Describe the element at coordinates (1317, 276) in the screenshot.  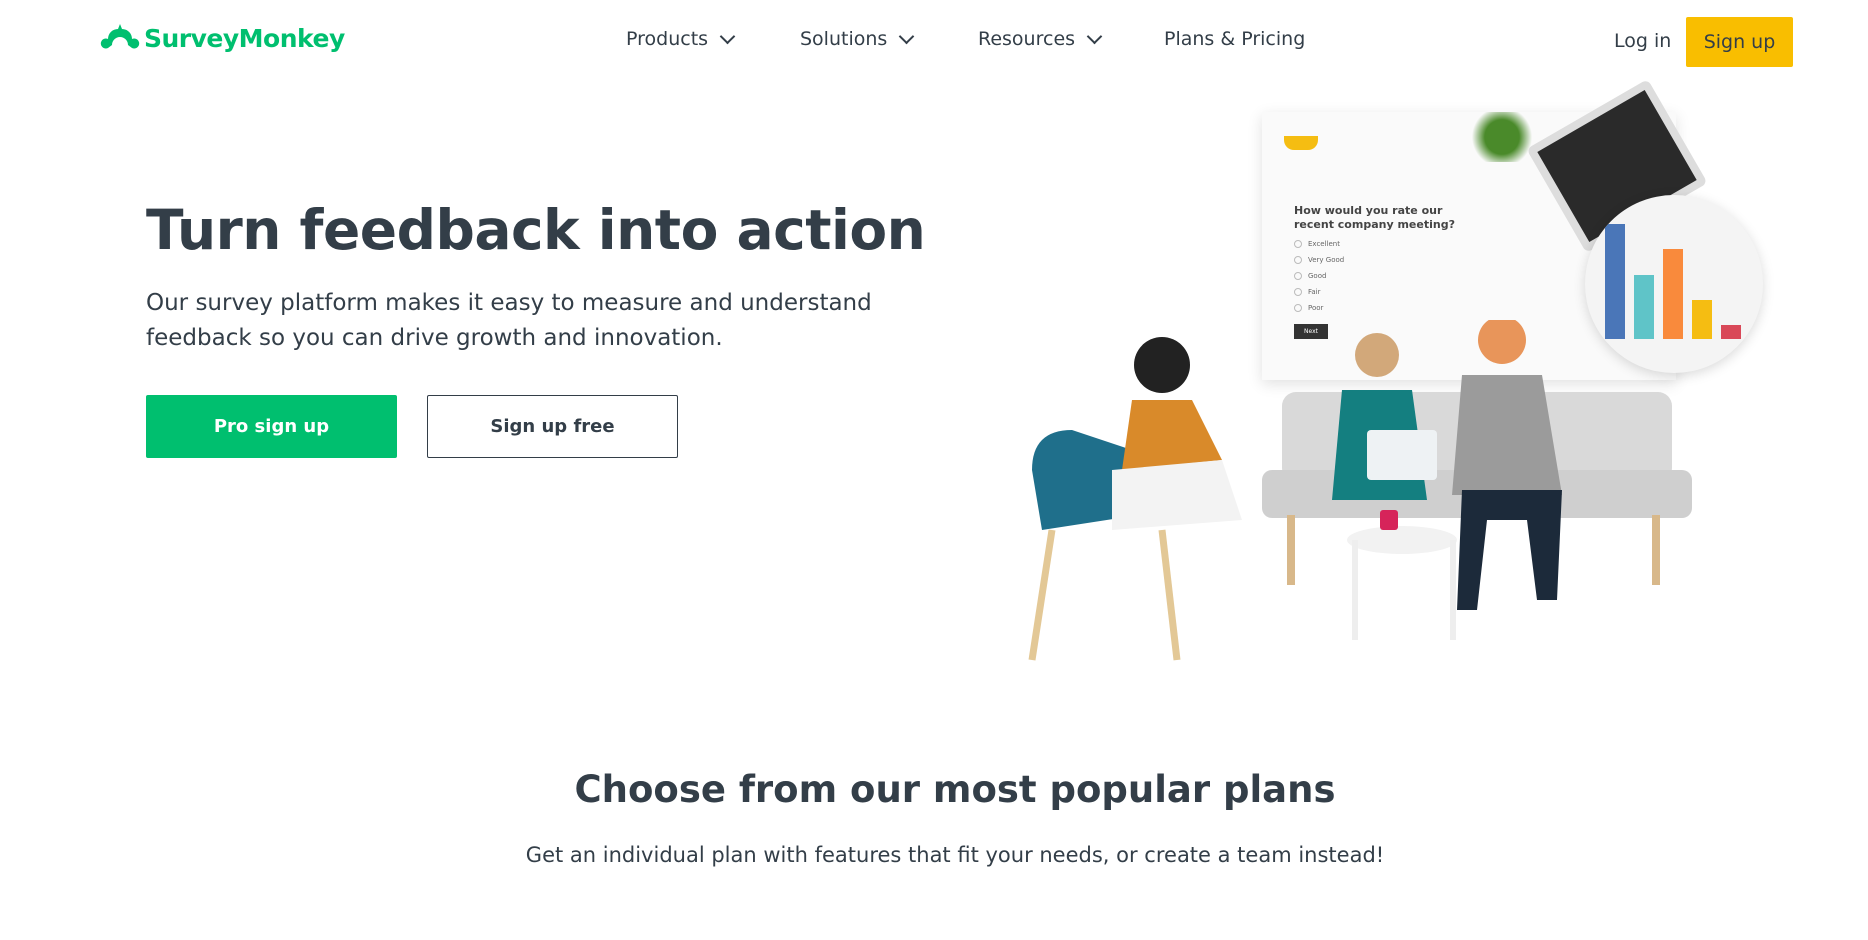
I see `option-label: Good` at that location.